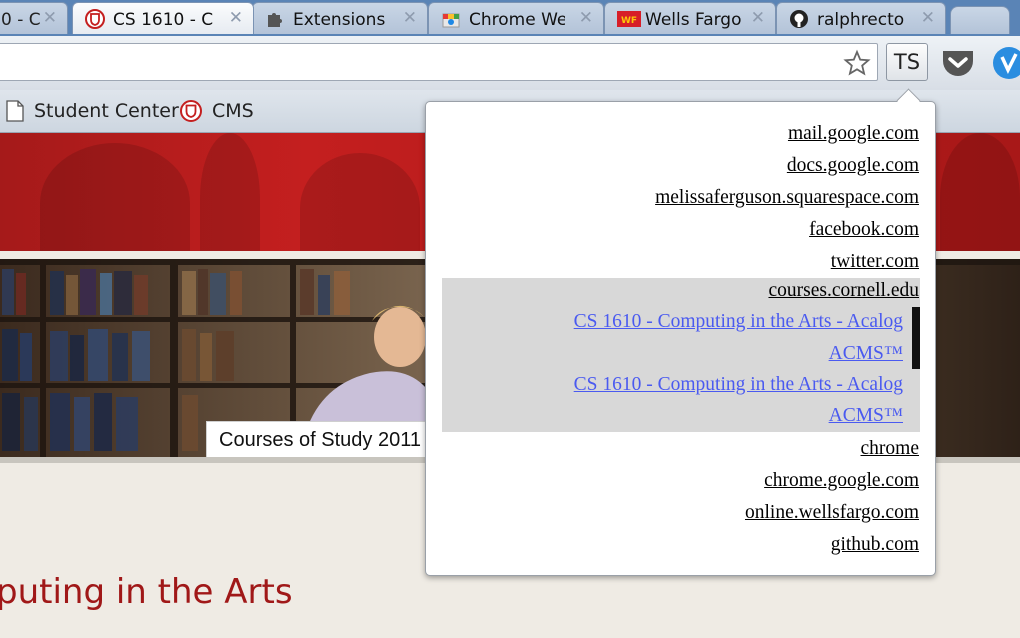 The height and width of the screenshot is (638, 1020). I want to click on star-icon, so click(857, 63).